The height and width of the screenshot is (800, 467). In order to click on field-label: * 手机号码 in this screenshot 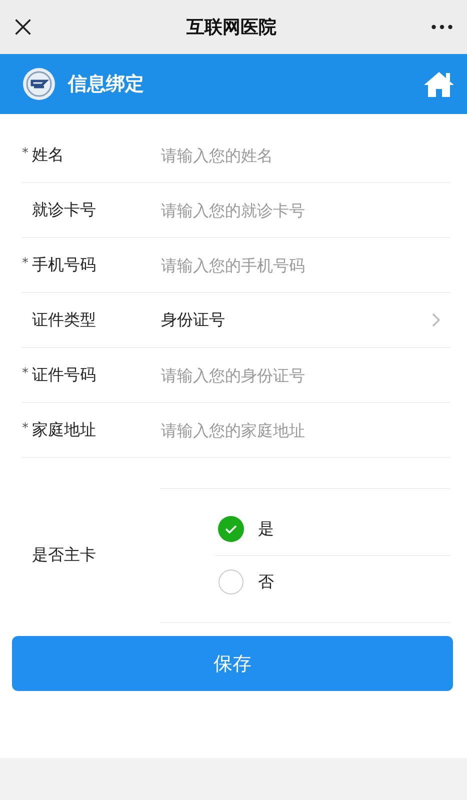, I will do `click(59, 265)`.